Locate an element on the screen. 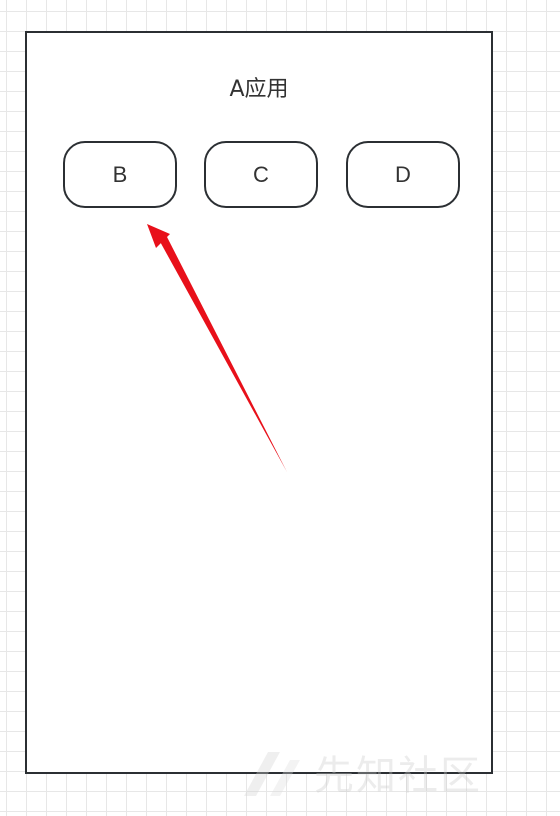  app-button-d: D is located at coordinates (403, 174).